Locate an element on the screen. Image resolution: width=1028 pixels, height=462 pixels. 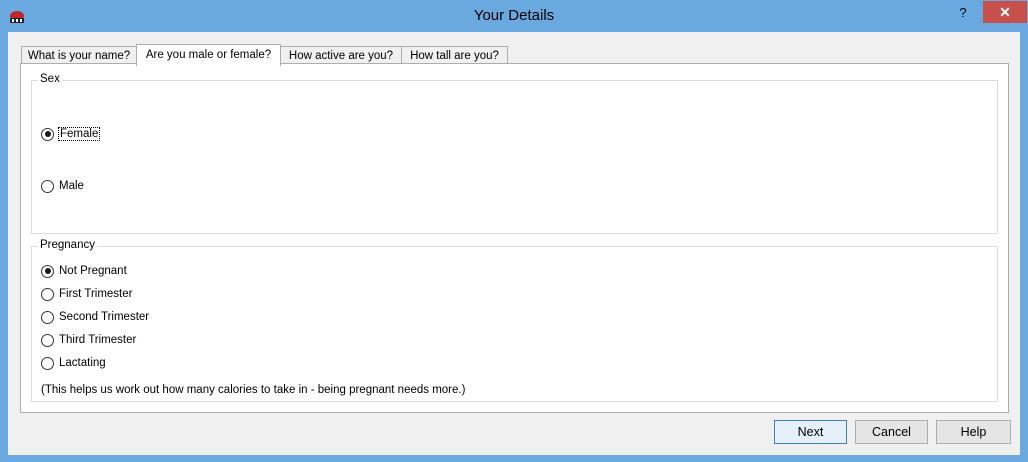
radio-second-trimester: Second Trimester is located at coordinates (95, 317).